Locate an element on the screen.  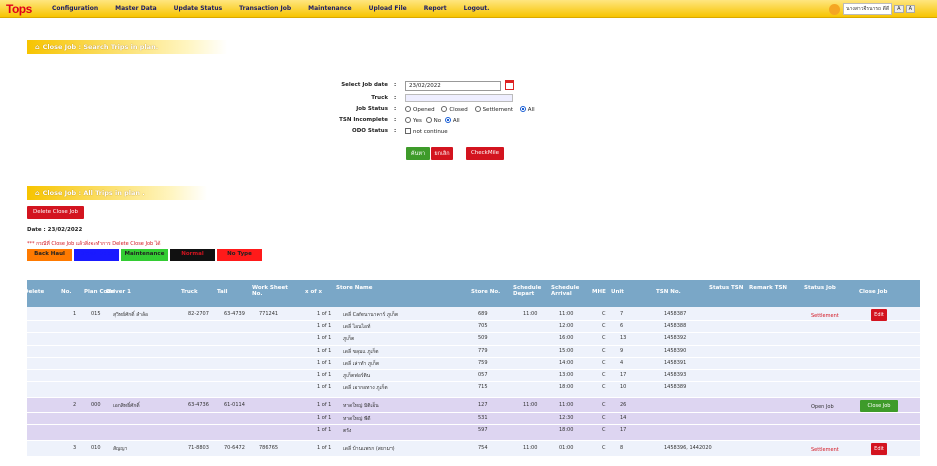
status-all-option: All is located at coordinates (527, 109).